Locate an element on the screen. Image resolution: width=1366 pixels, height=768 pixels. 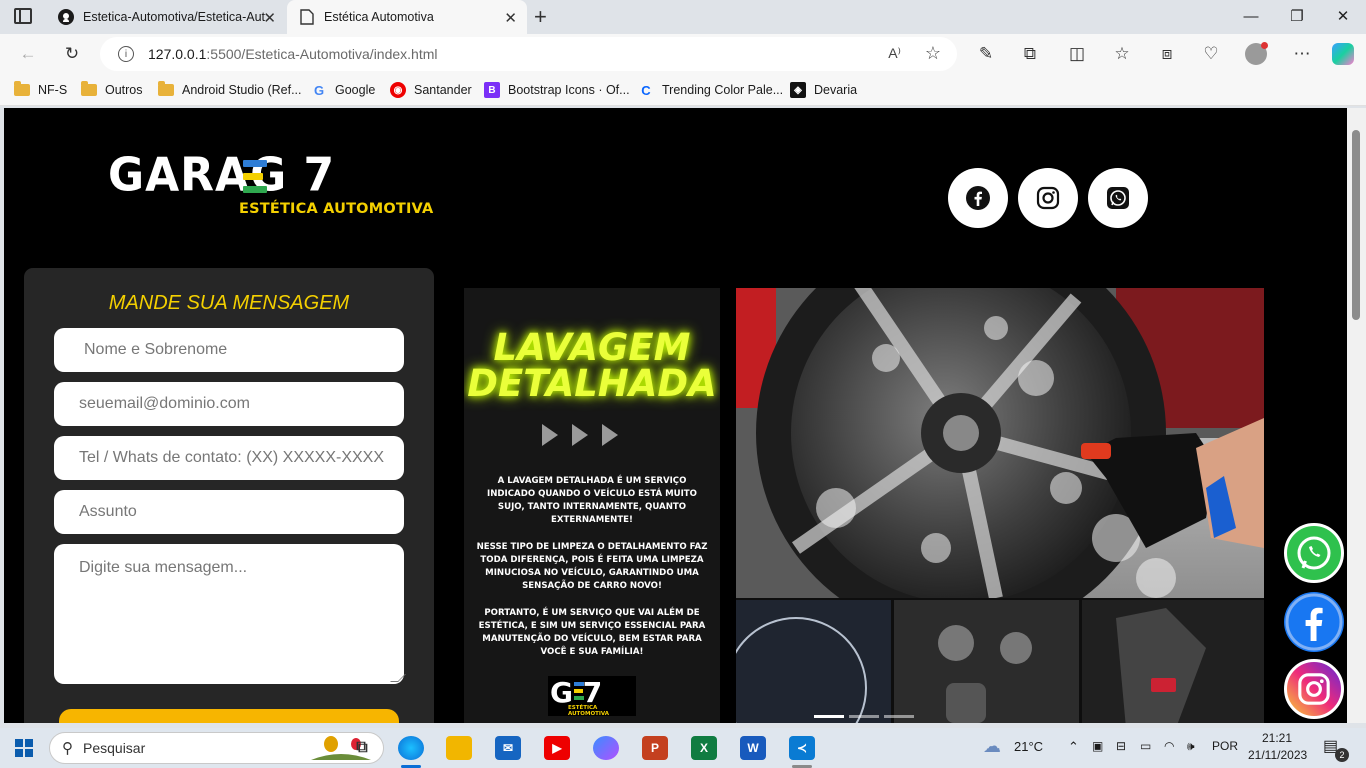
github-icon is located at coordinates (66, 17).